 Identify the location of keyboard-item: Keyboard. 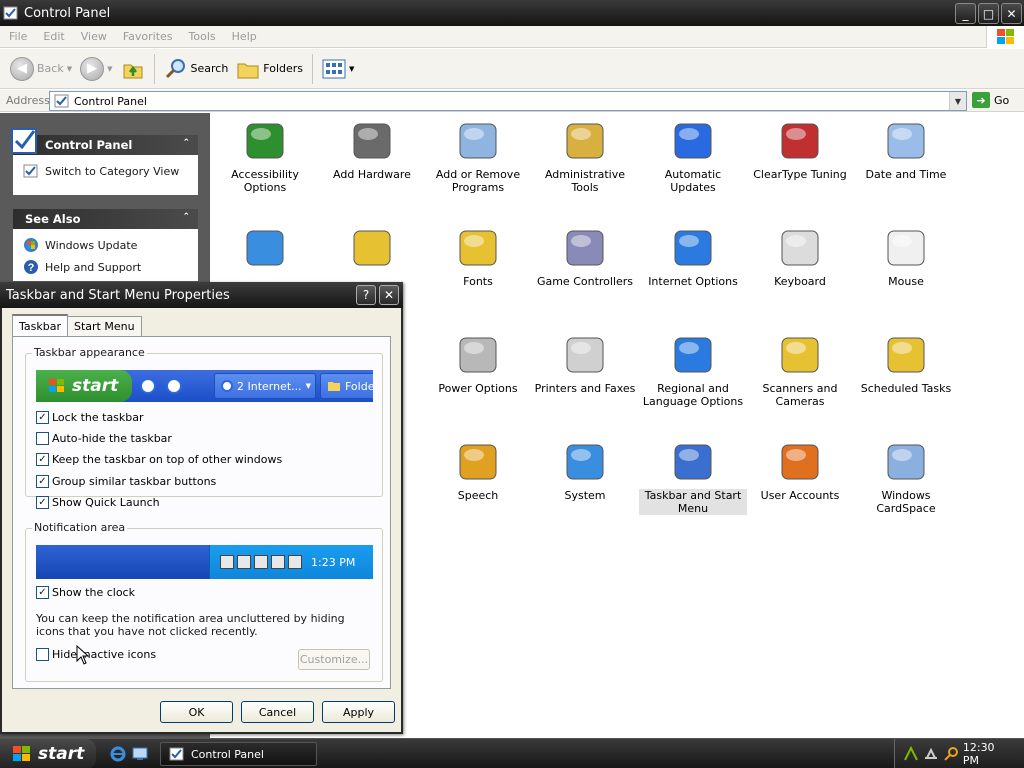
(800, 255).